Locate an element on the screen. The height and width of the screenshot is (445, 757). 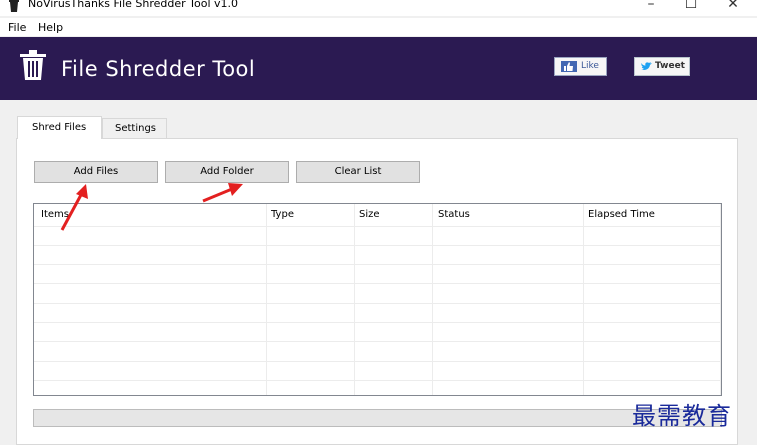
watermark-text: 最需教育 is located at coordinates (682, 416).